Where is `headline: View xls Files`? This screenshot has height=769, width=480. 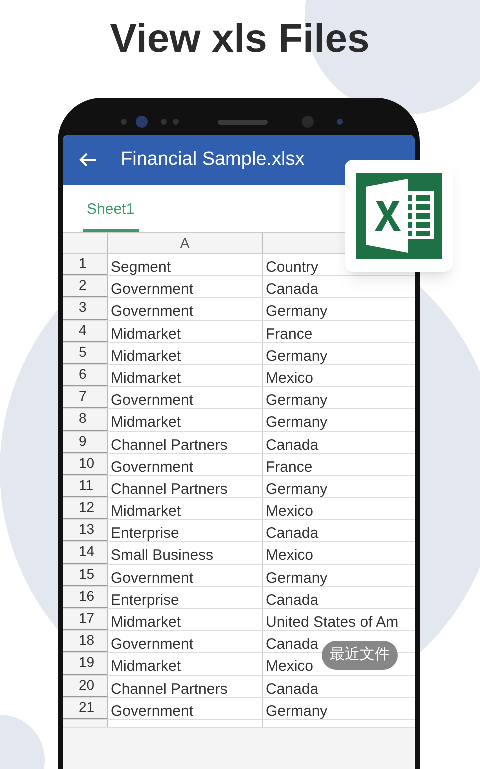
headline: View xls Files is located at coordinates (240, 39).